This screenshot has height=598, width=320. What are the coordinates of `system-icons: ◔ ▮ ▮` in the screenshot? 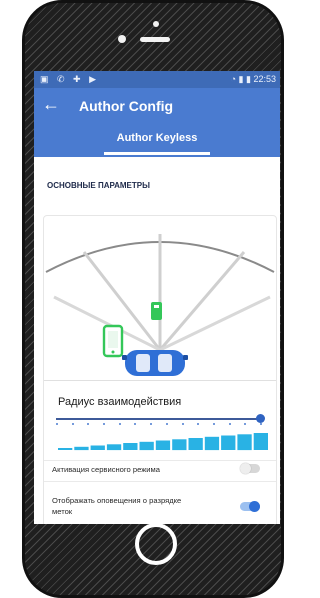 It's located at (240, 79).